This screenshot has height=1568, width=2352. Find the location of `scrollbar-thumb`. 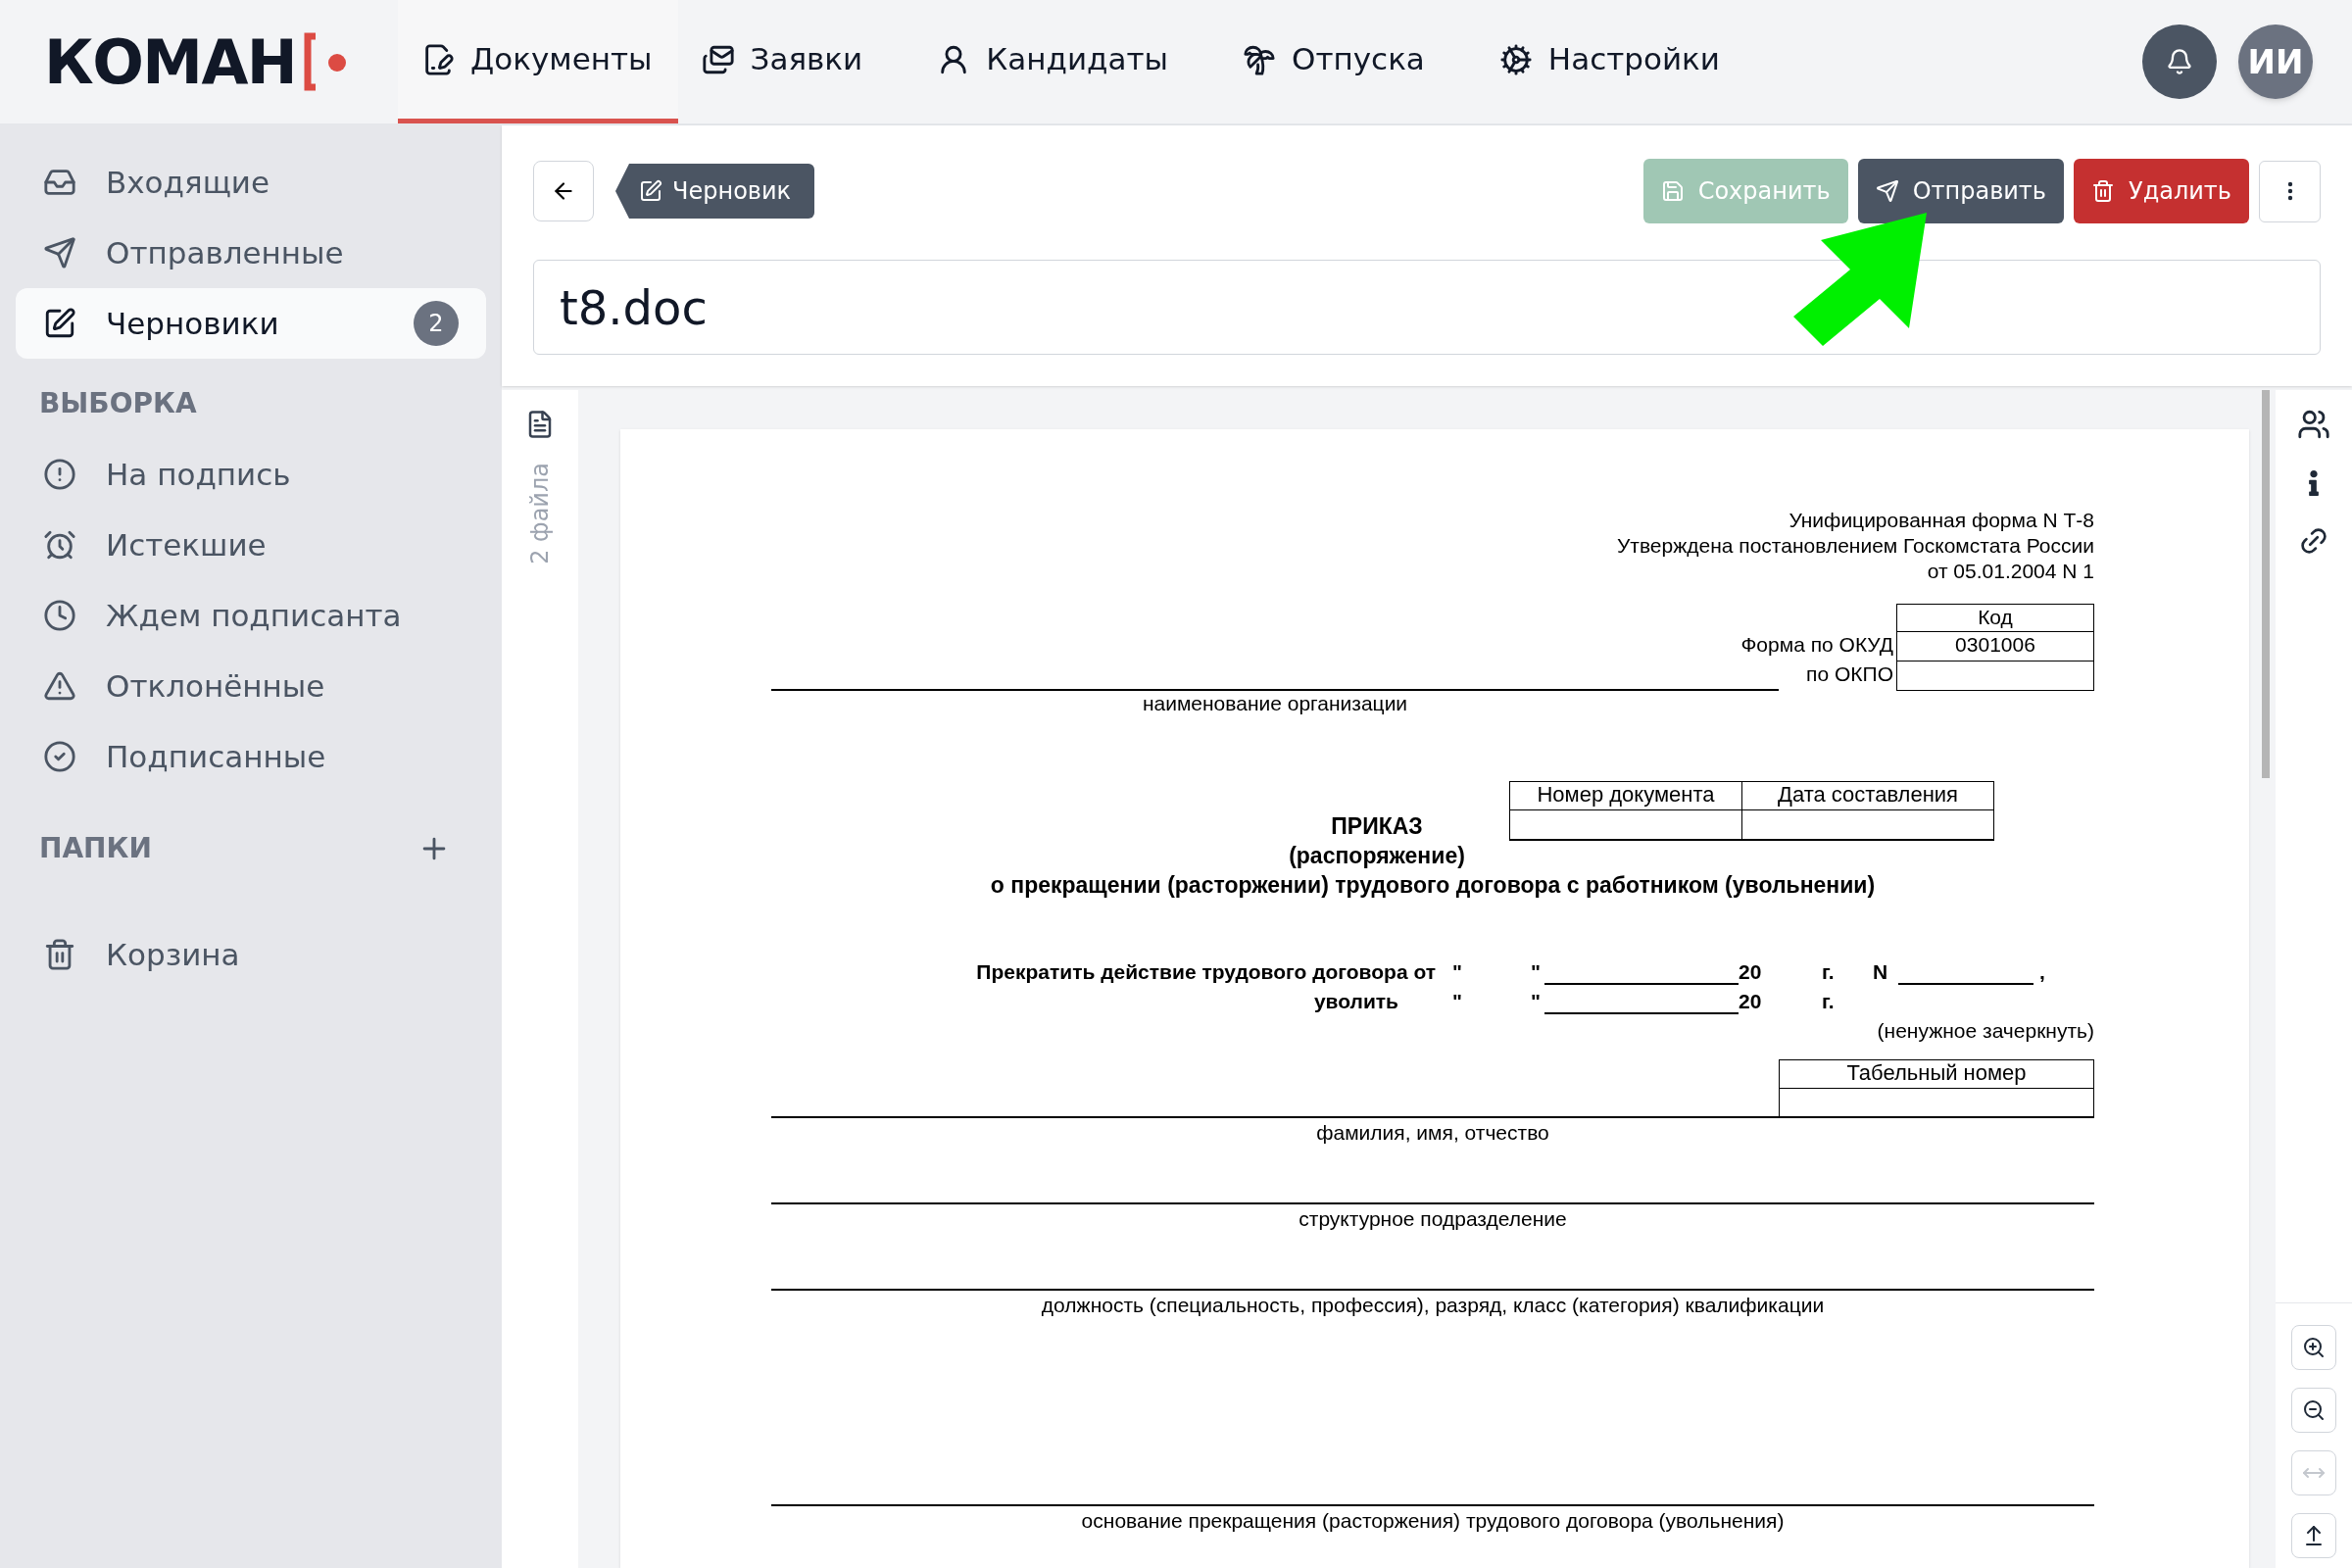

scrollbar-thumb is located at coordinates (2266, 584).